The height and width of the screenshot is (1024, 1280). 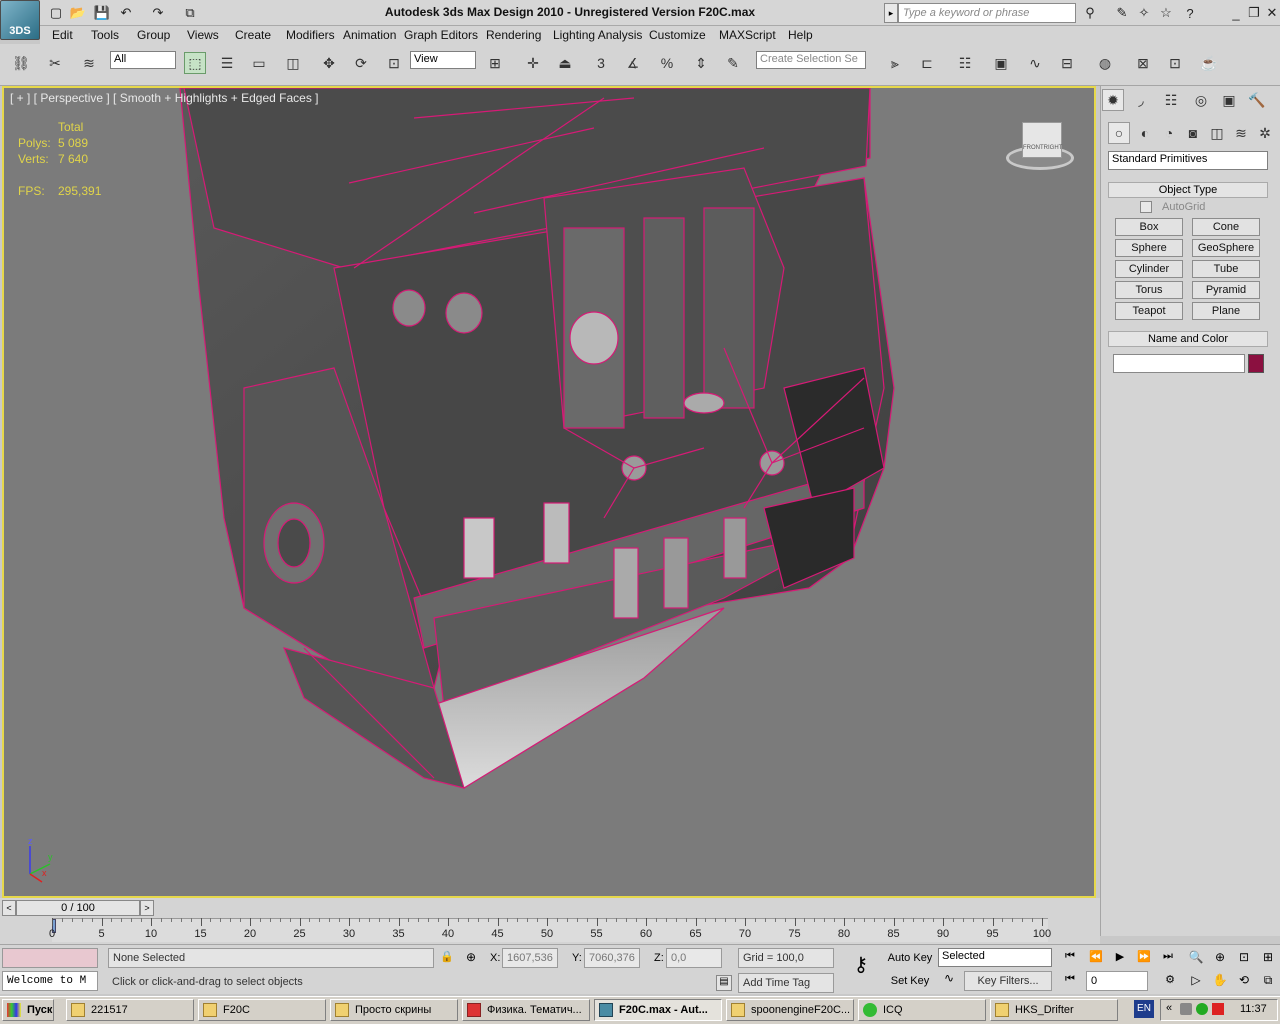 What do you see at coordinates (1226, 248) in the screenshot?
I see `geosphere-button: GeoSphere` at bounding box center [1226, 248].